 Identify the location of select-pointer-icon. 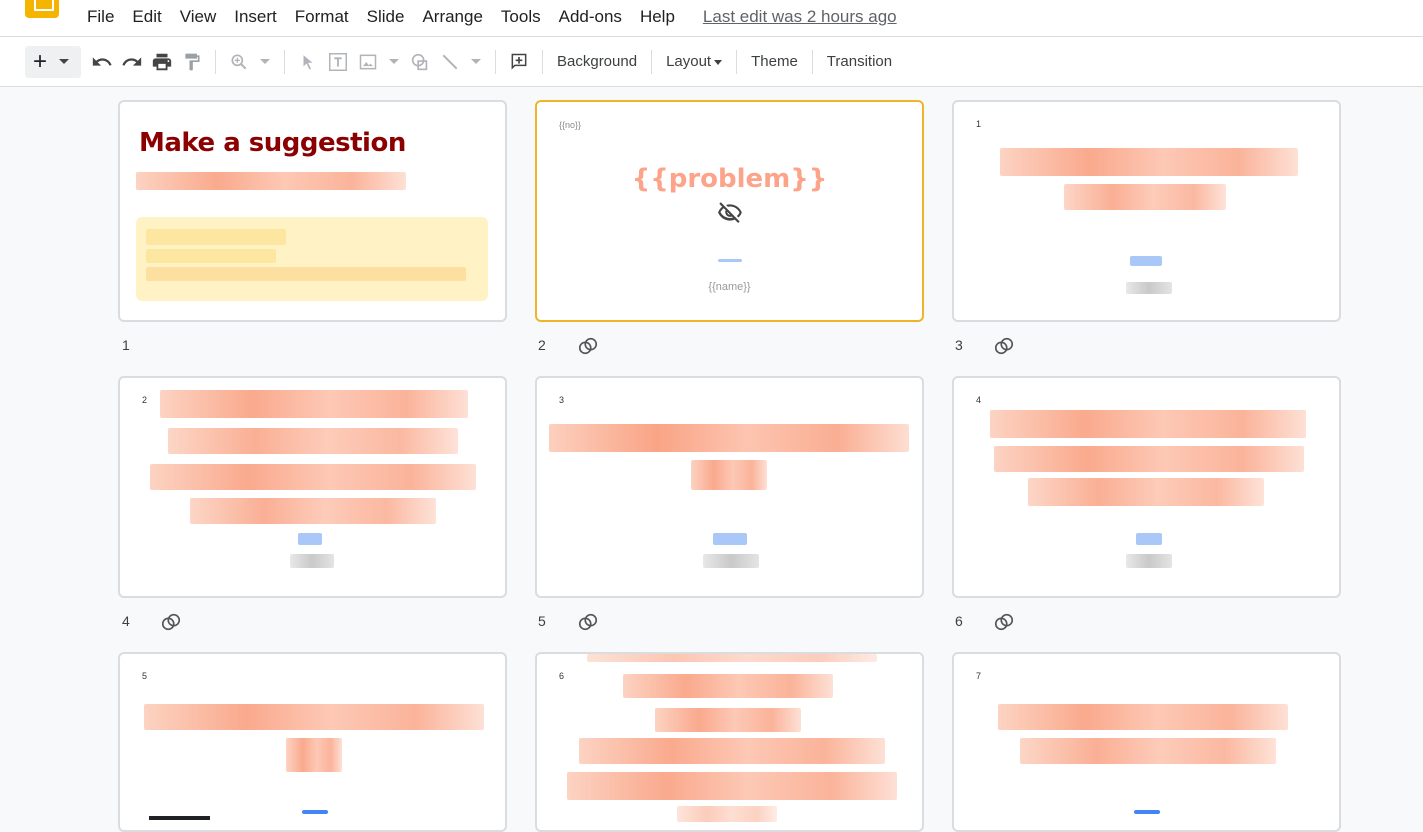
(308, 62).